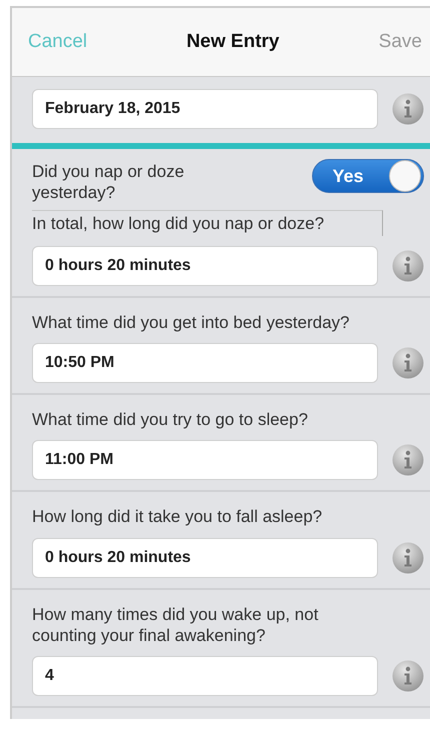  I want to click on question-text: What time did you get into bed yesterday?, so click(191, 322).